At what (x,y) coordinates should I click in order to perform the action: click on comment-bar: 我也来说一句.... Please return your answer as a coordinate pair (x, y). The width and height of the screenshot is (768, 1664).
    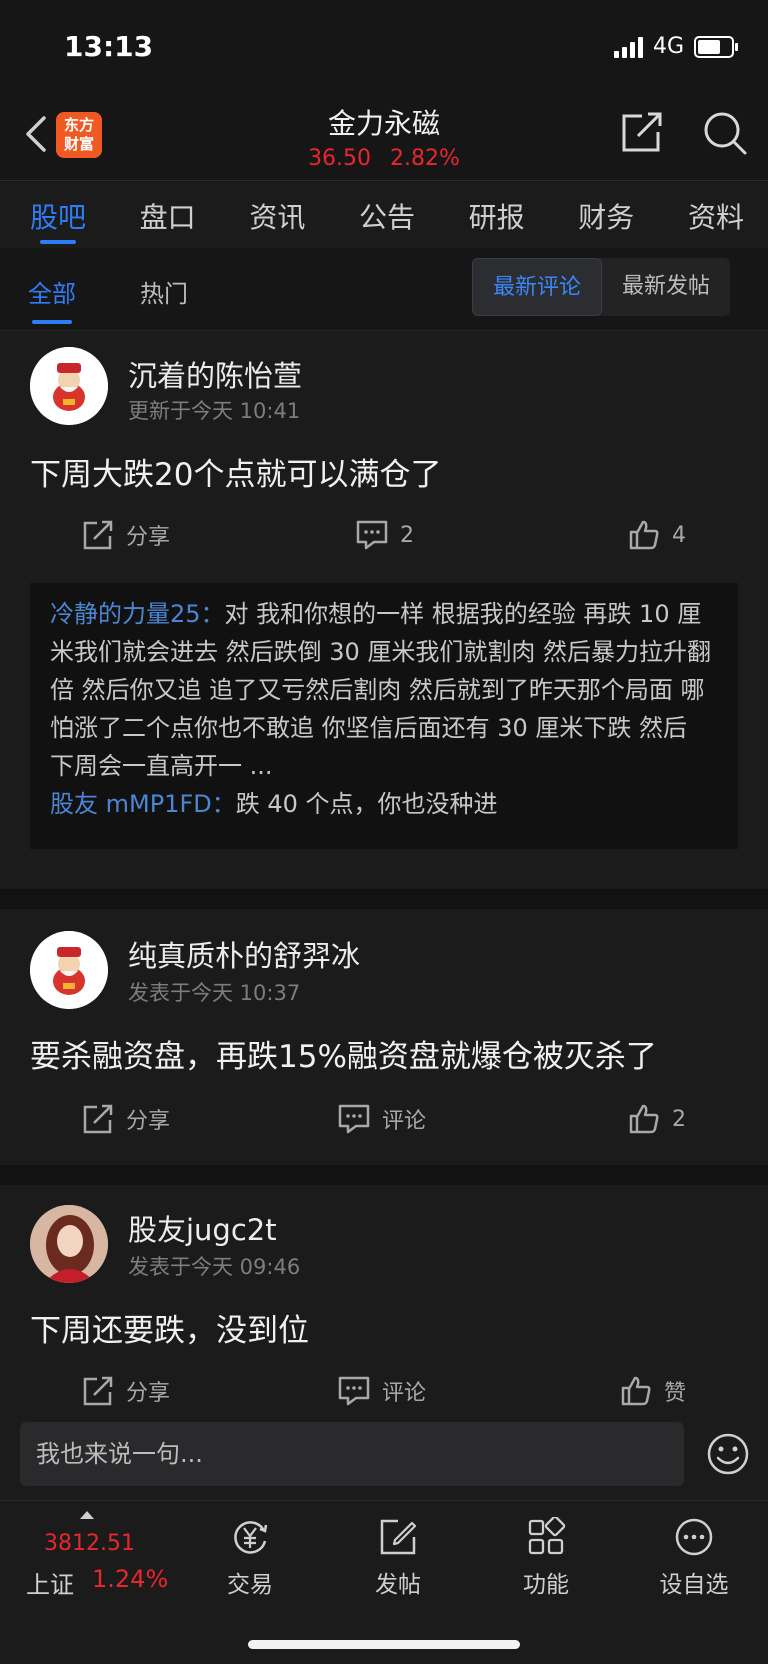
    Looking at the image, I should click on (384, 1454).